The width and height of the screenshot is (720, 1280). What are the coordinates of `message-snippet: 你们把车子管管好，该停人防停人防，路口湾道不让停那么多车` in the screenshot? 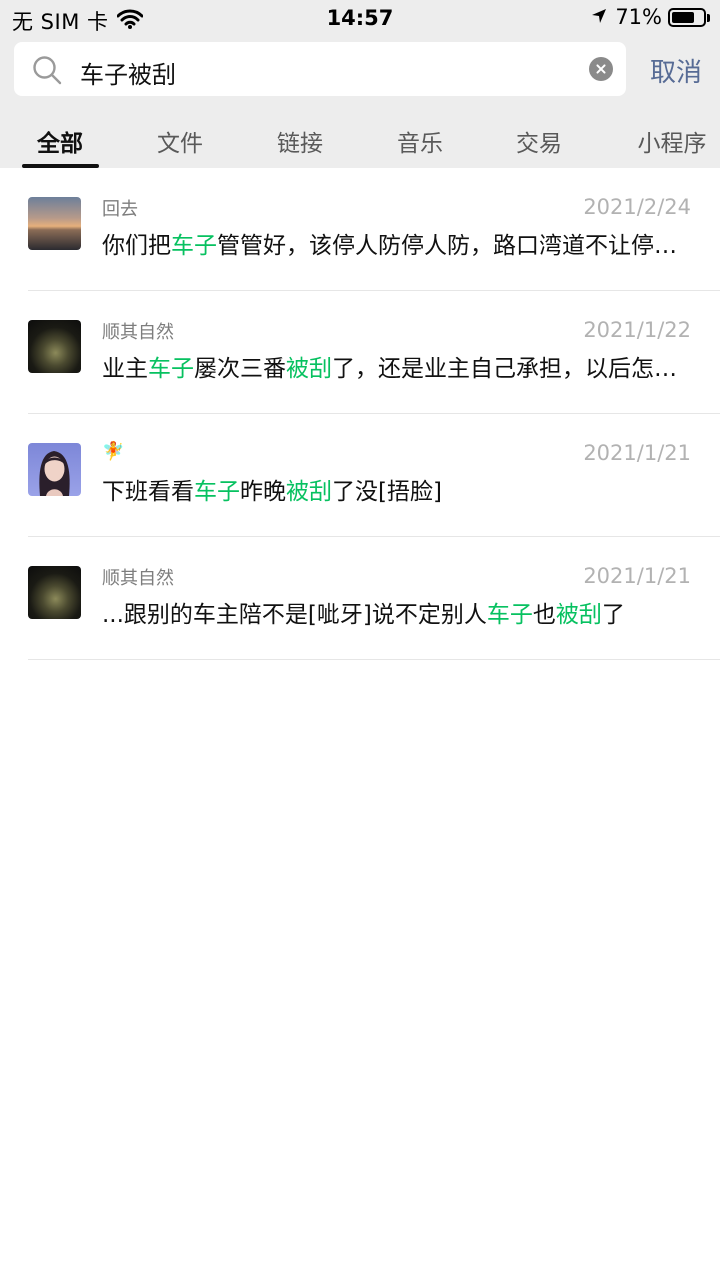 It's located at (397, 243).